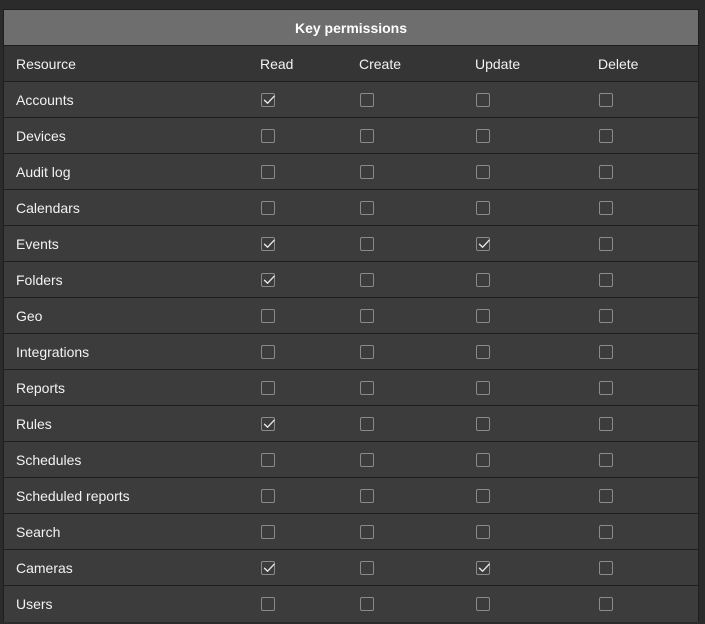  What do you see at coordinates (41, 387) in the screenshot?
I see `resource-label: Reports` at bounding box center [41, 387].